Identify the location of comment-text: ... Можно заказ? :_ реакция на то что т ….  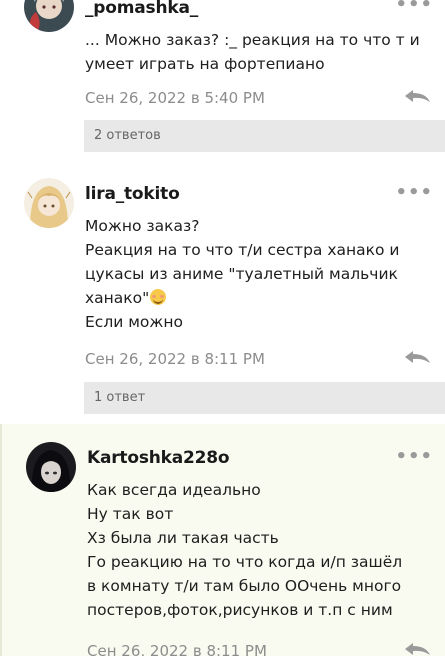
(258, 52).